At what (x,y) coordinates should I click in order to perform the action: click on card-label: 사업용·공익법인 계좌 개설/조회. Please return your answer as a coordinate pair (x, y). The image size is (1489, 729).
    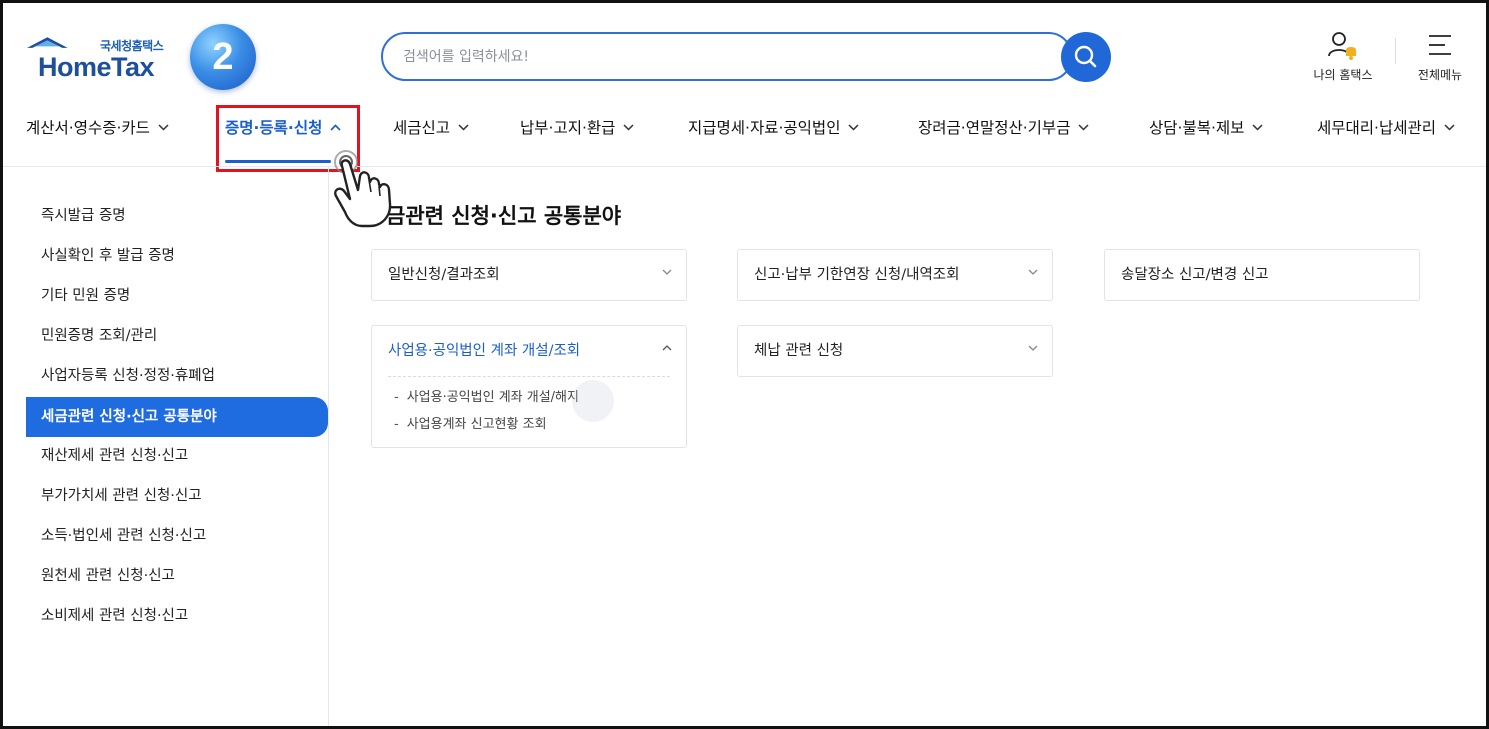
    Looking at the image, I should click on (484, 351).